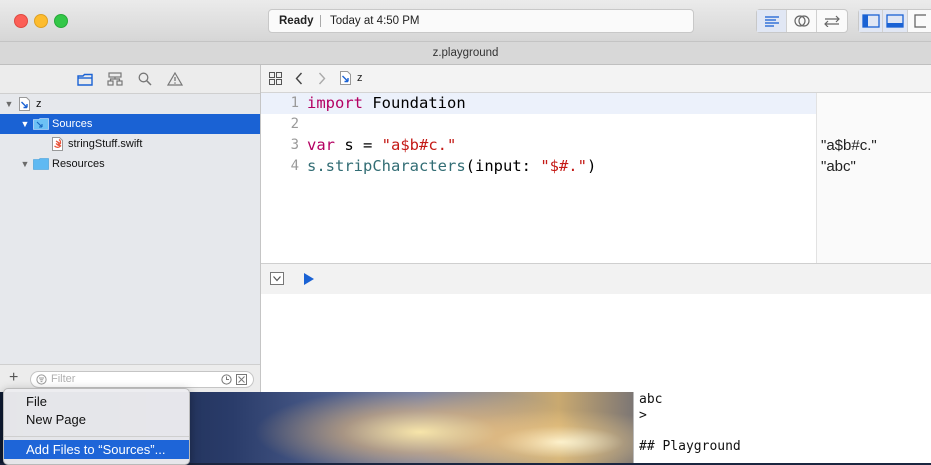 This screenshot has width=931, height=465. I want to click on code-token: ), so click(591, 166).